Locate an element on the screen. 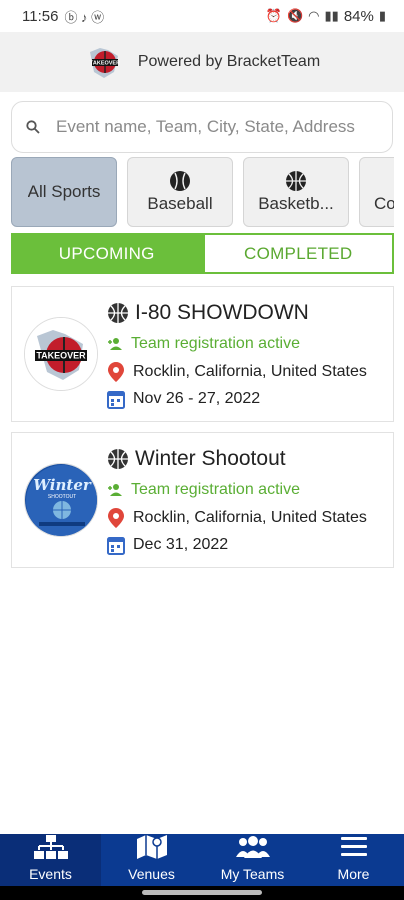 This screenshot has width=404, height=900. event-title: Winter Shootout is located at coordinates (196, 459).